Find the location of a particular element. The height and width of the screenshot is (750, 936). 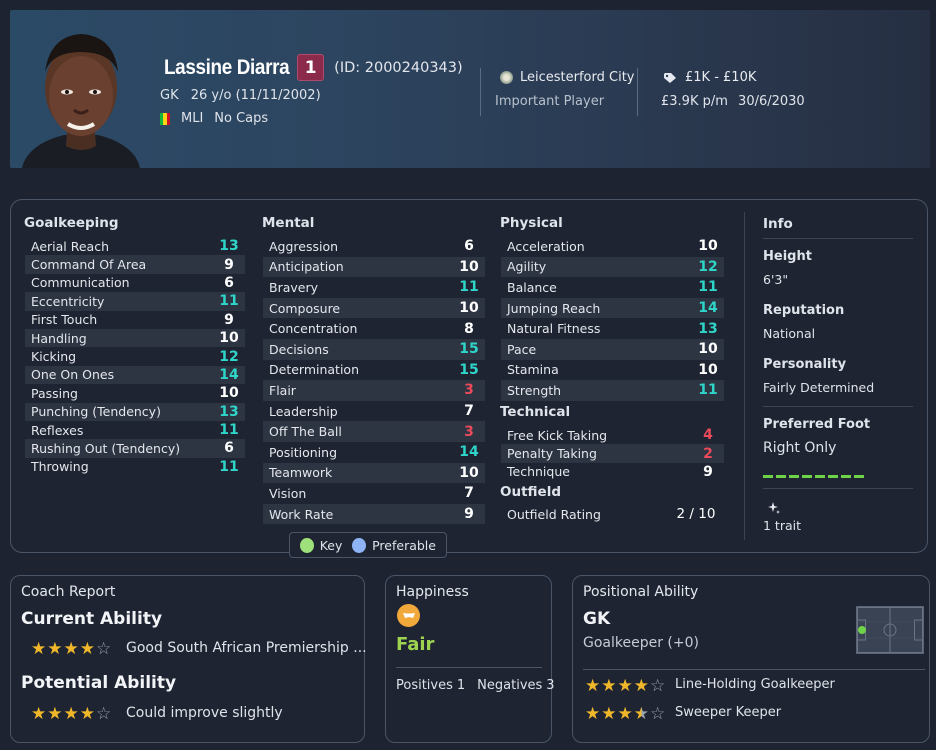

attribute-row: Strength 11 is located at coordinates (612, 390).